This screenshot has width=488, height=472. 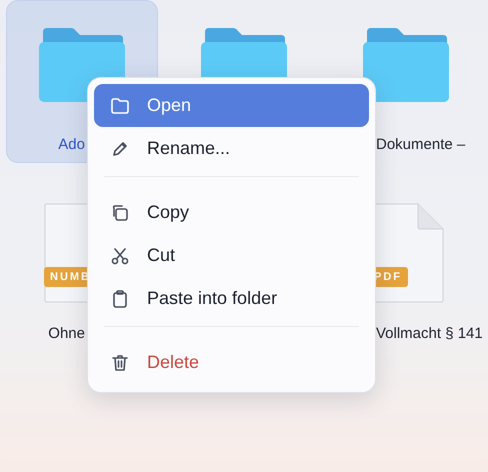 What do you see at coordinates (120, 256) in the screenshot?
I see `scissors-icon` at bounding box center [120, 256].